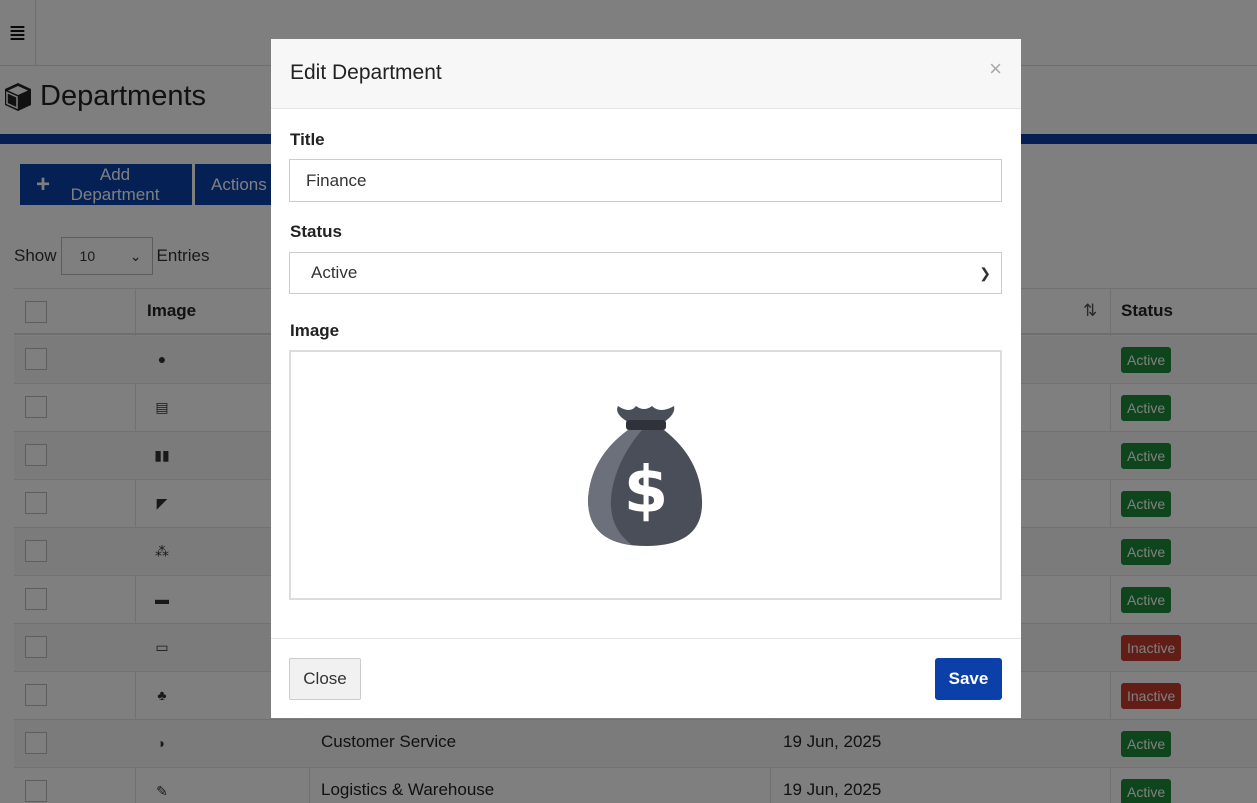 The height and width of the screenshot is (803, 1257). What do you see at coordinates (336, 180) in the screenshot?
I see `title-input-value: Finance` at bounding box center [336, 180].